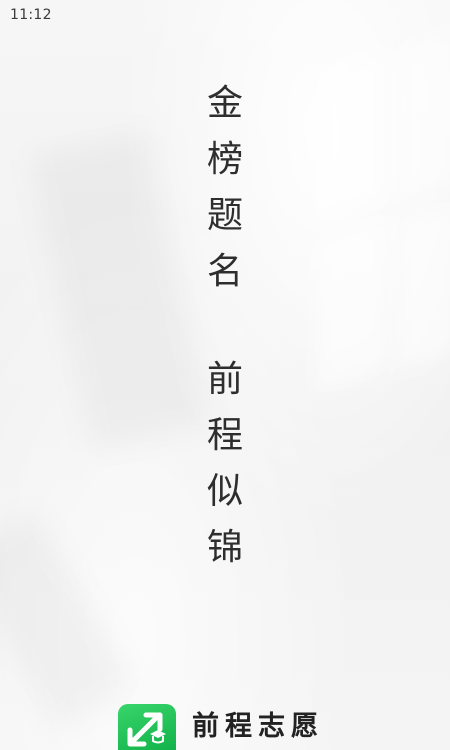 Image resolution: width=450 pixels, height=750 pixels. Describe the element at coordinates (224, 103) in the screenshot. I see `slogan-char: 金` at that location.